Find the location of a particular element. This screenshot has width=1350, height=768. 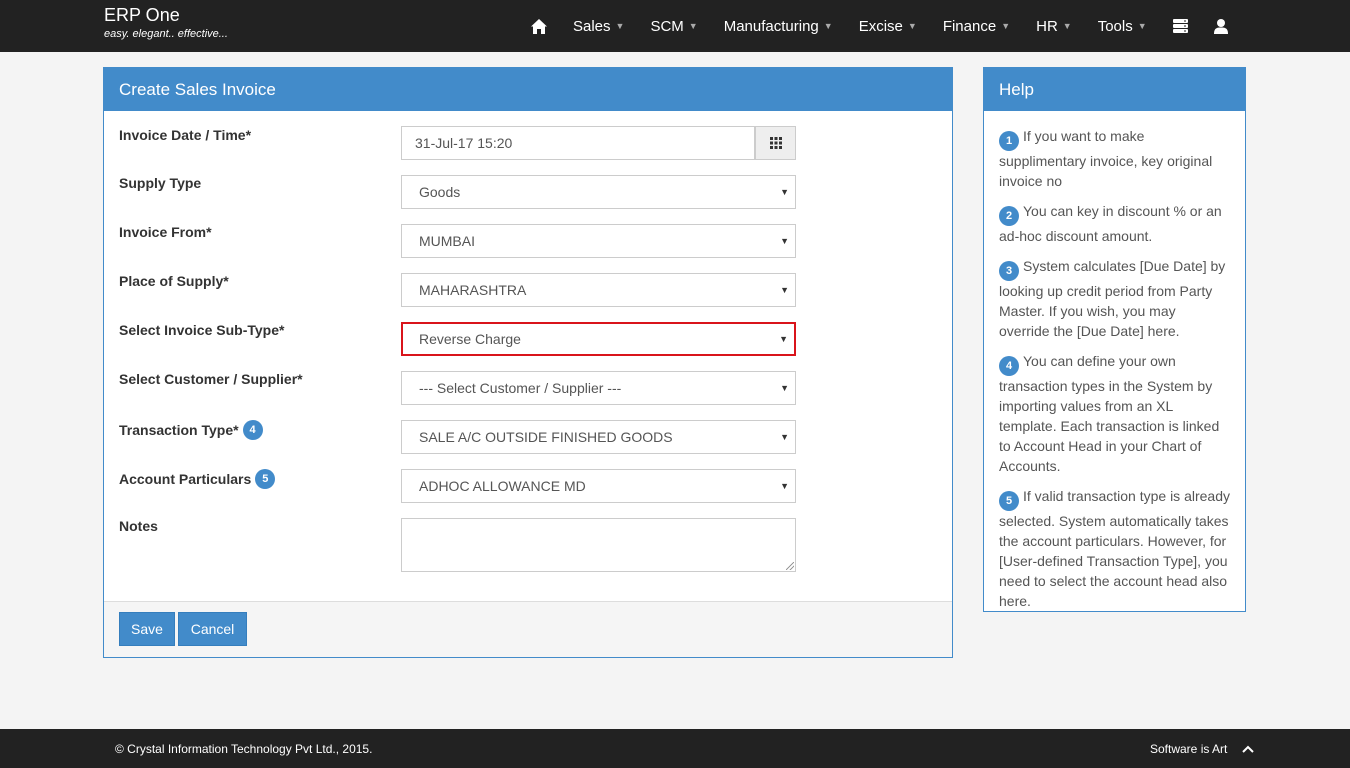

nav-sales: Sales ▼ is located at coordinates (598, 26).